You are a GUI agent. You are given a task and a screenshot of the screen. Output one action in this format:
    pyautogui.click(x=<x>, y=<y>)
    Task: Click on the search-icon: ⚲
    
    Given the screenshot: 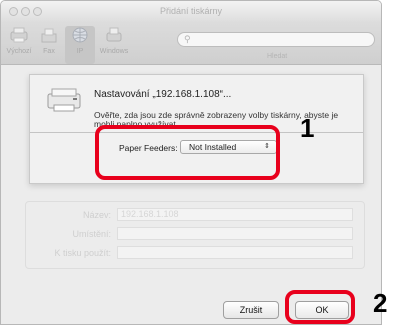 What is the action you would take?
    pyautogui.click(x=187, y=39)
    